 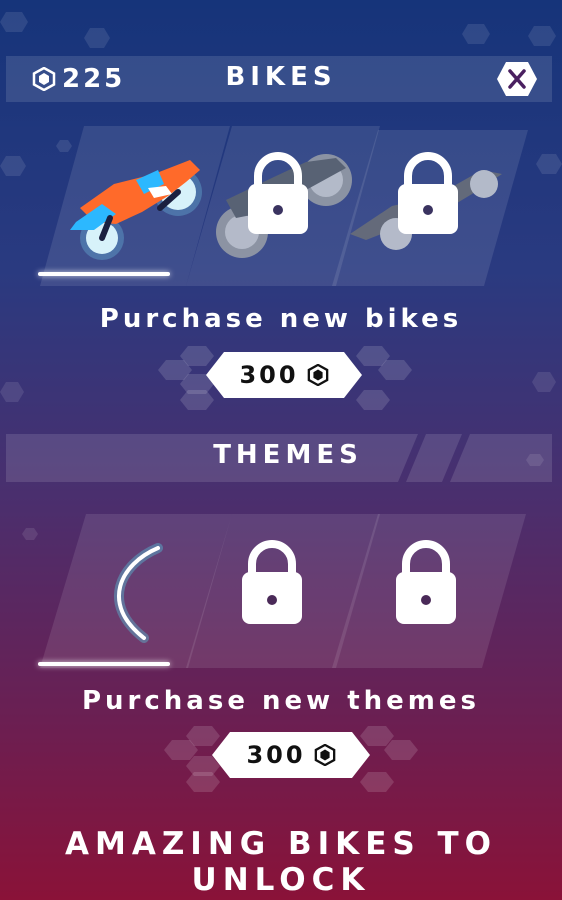 What do you see at coordinates (104, 664) in the screenshot?
I see `theme-selected-underline` at bounding box center [104, 664].